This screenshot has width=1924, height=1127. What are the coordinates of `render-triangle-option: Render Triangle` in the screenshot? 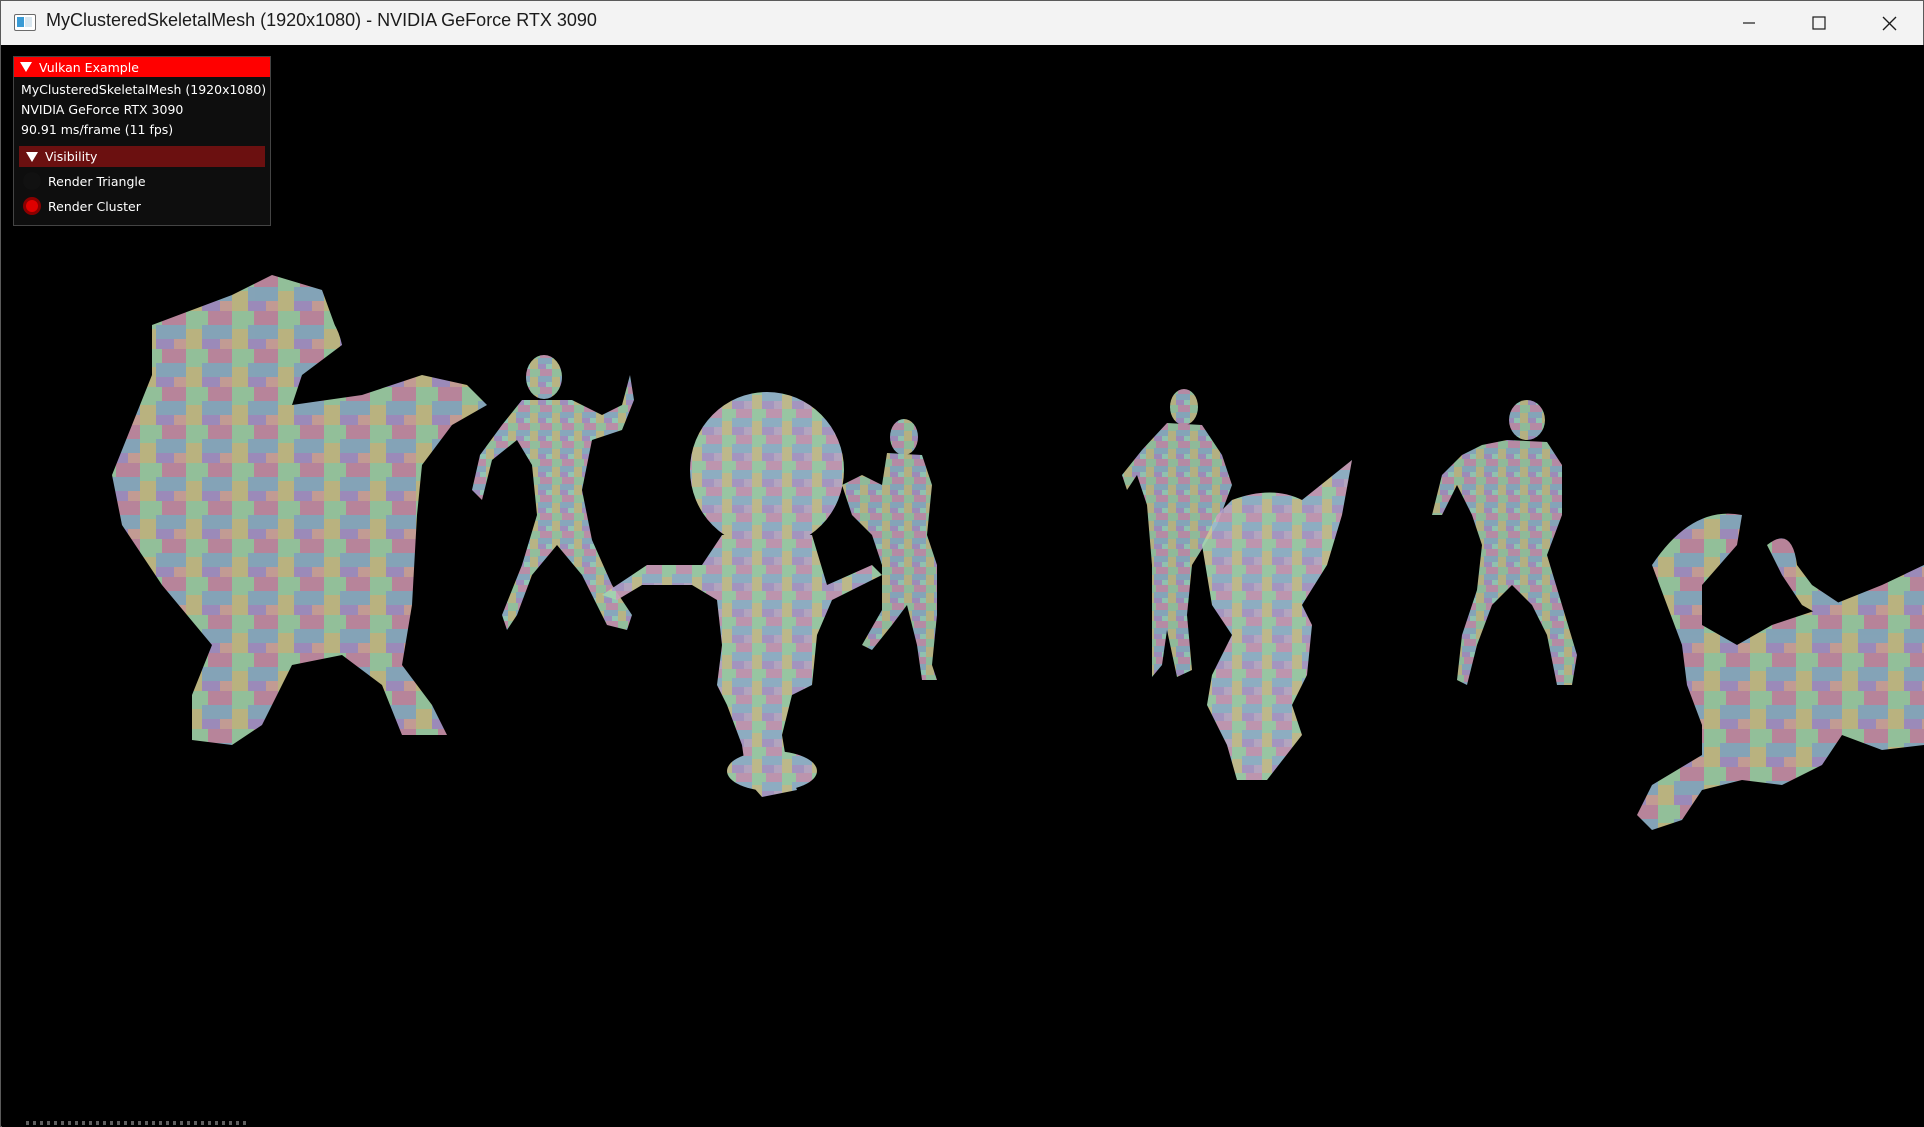 It's located at (84, 181).